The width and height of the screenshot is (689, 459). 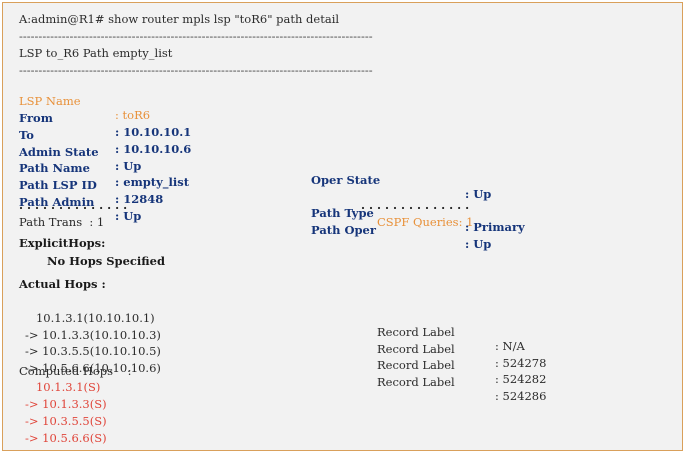 I want to click on actual-hop: -> 10.1.3.3(10.10.10.3), so click(x=93, y=335).